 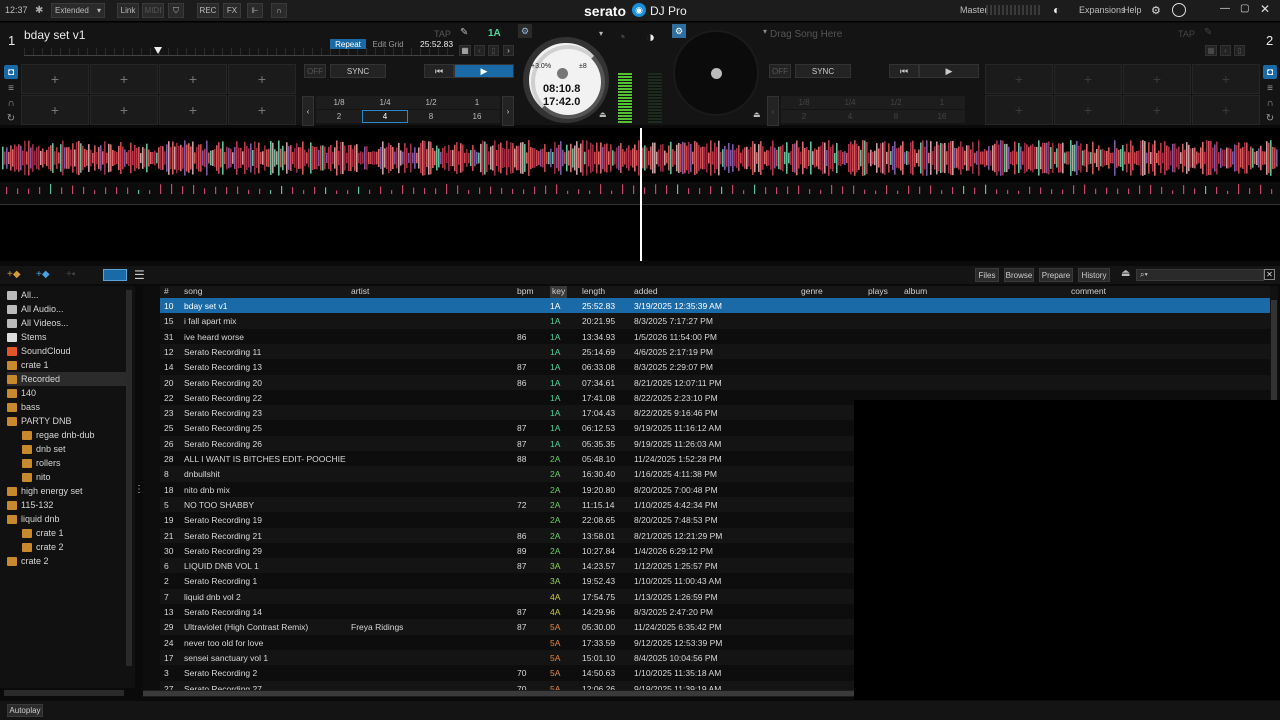 I want to click on account-icon, so click(x=1179, y=10).